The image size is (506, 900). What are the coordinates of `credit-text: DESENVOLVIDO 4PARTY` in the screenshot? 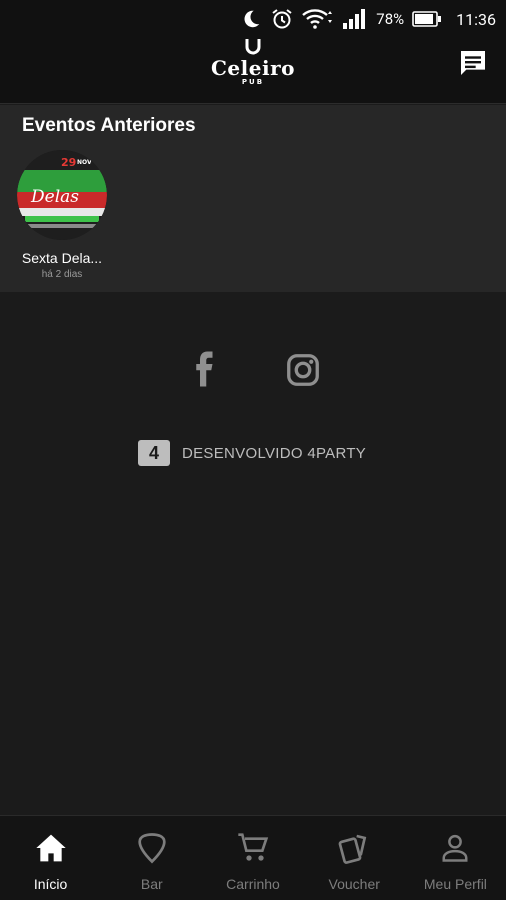 It's located at (274, 453).